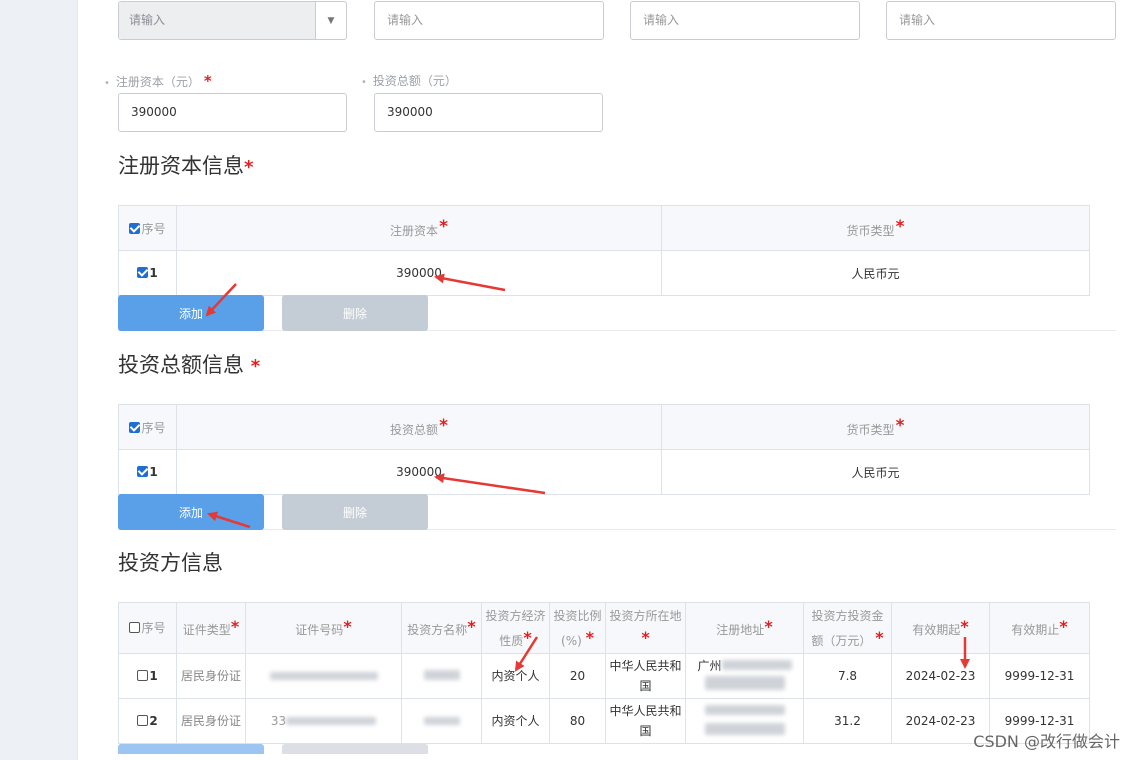  What do you see at coordinates (940, 628) in the screenshot?
I see `column-header-valid-from: 有效期起*` at bounding box center [940, 628].